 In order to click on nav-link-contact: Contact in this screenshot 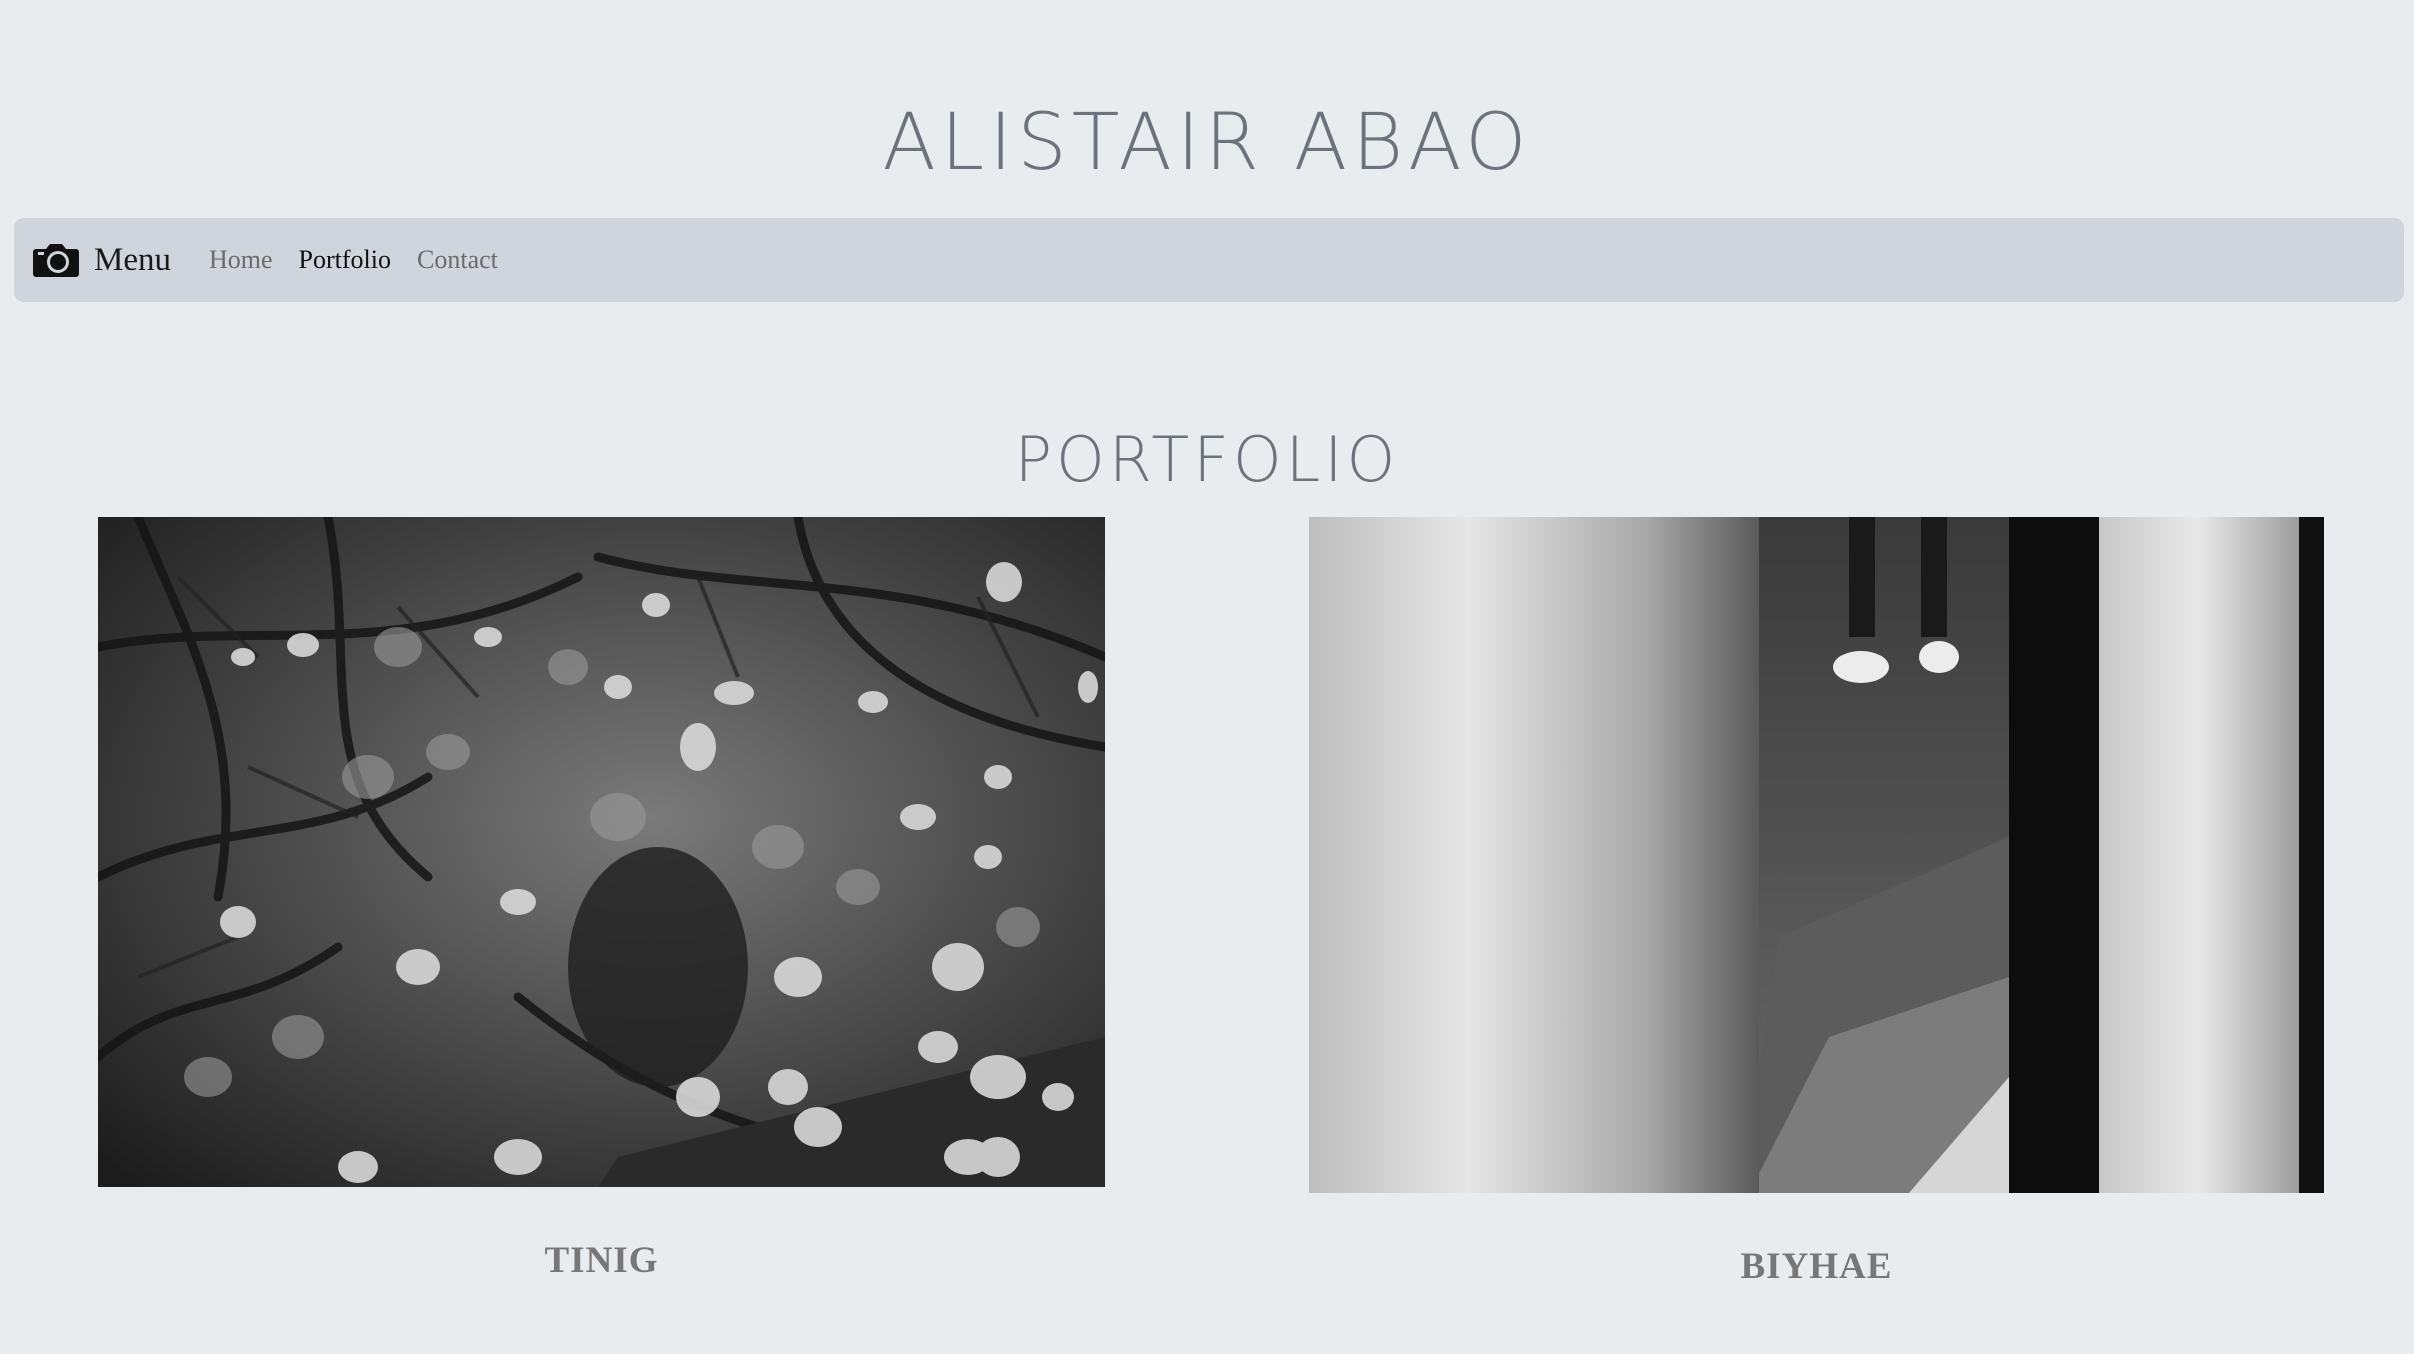, I will do `click(457, 260)`.